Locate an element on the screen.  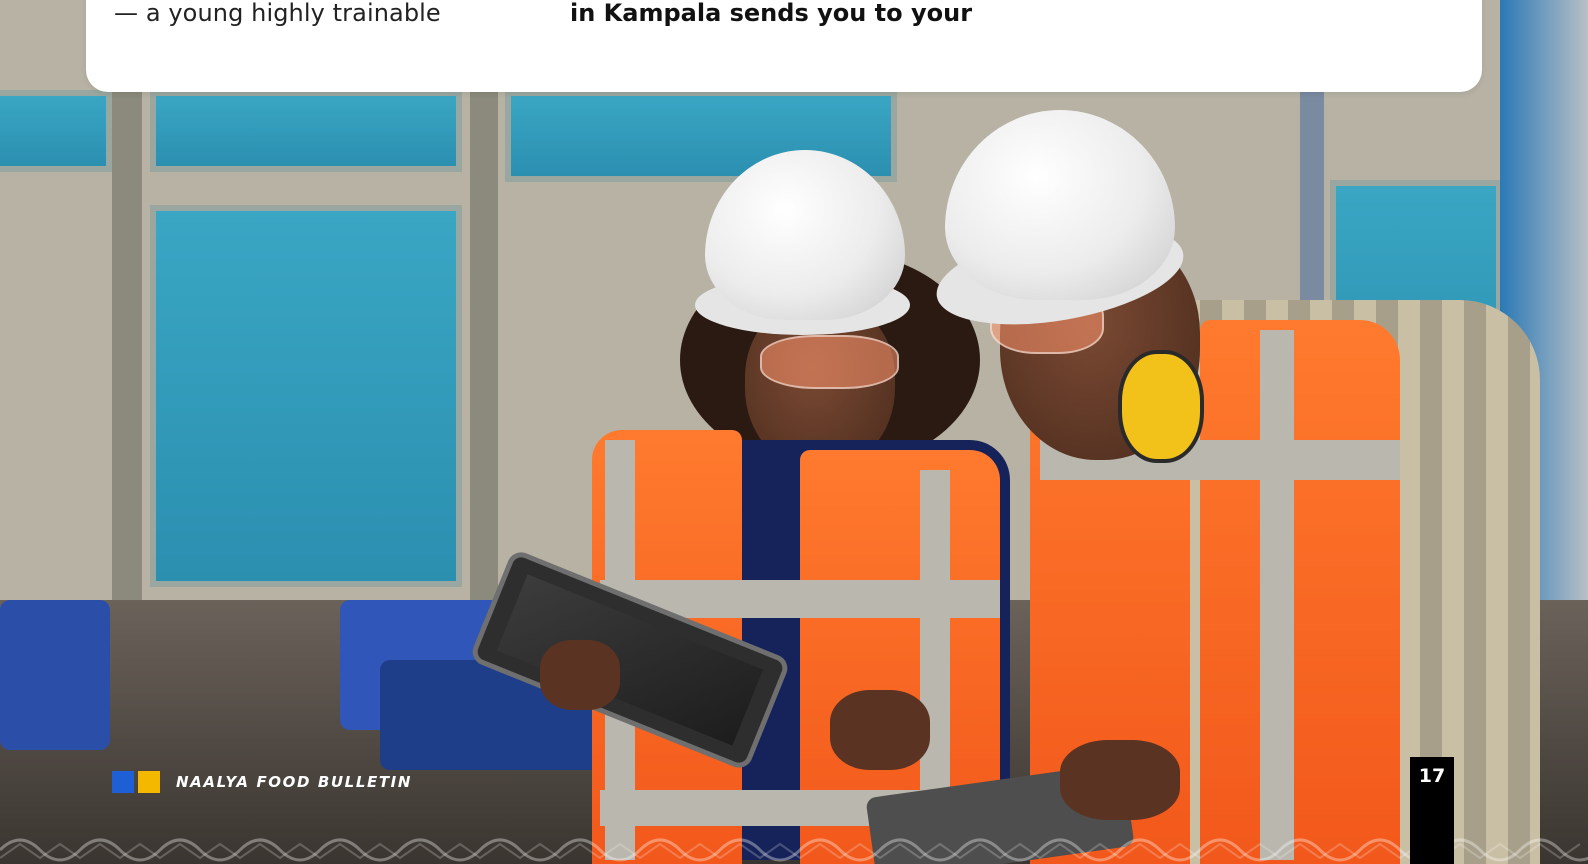
publication-name: NAALYA FOOD BULLETIN is located at coordinates (294, 782).